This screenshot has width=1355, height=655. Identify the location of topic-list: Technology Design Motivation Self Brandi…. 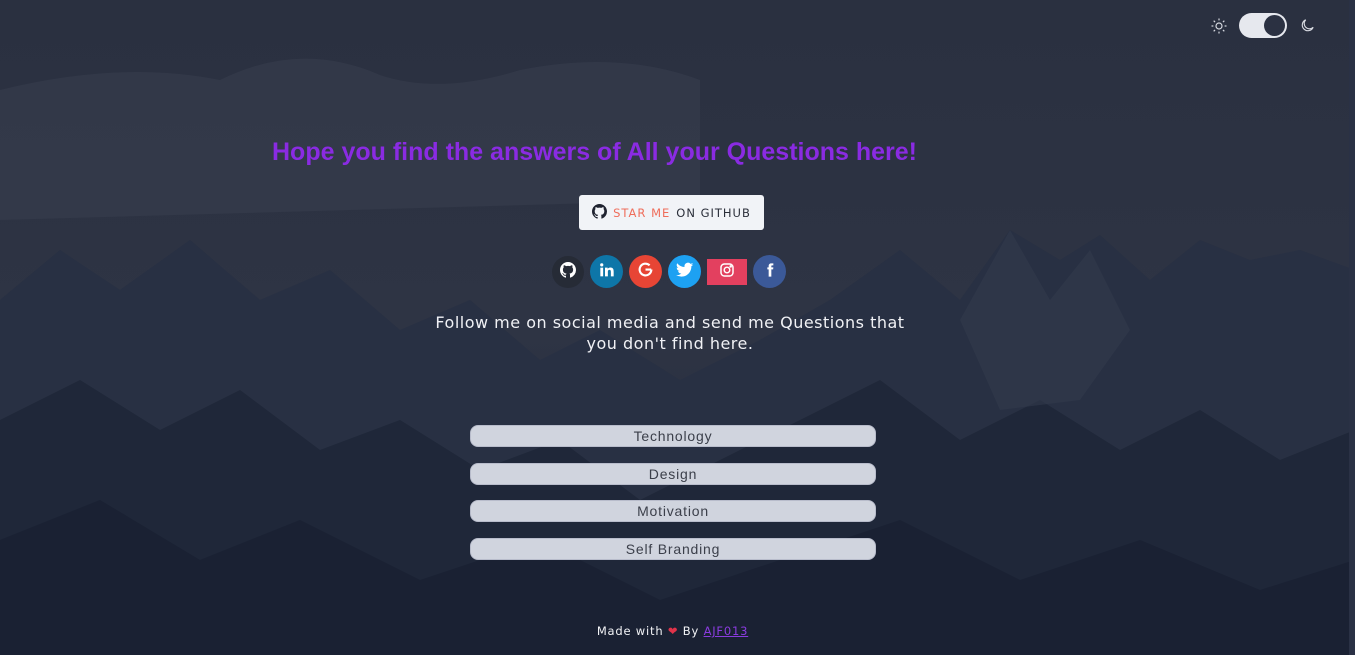
(673, 500).